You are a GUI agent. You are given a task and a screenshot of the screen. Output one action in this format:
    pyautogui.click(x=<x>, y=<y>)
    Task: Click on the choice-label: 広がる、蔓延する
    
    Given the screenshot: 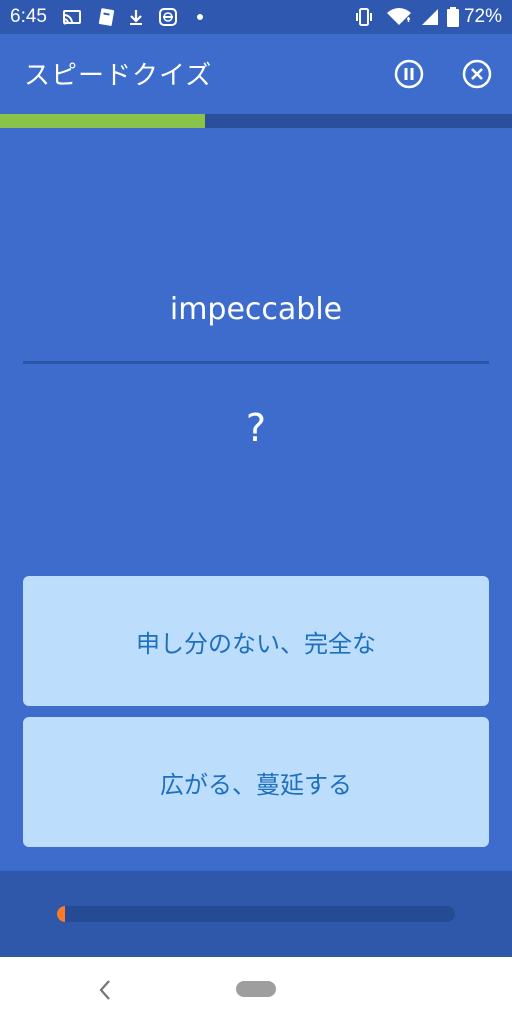 What is the action you would take?
    pyautogui.click(x=256, y=784)
    